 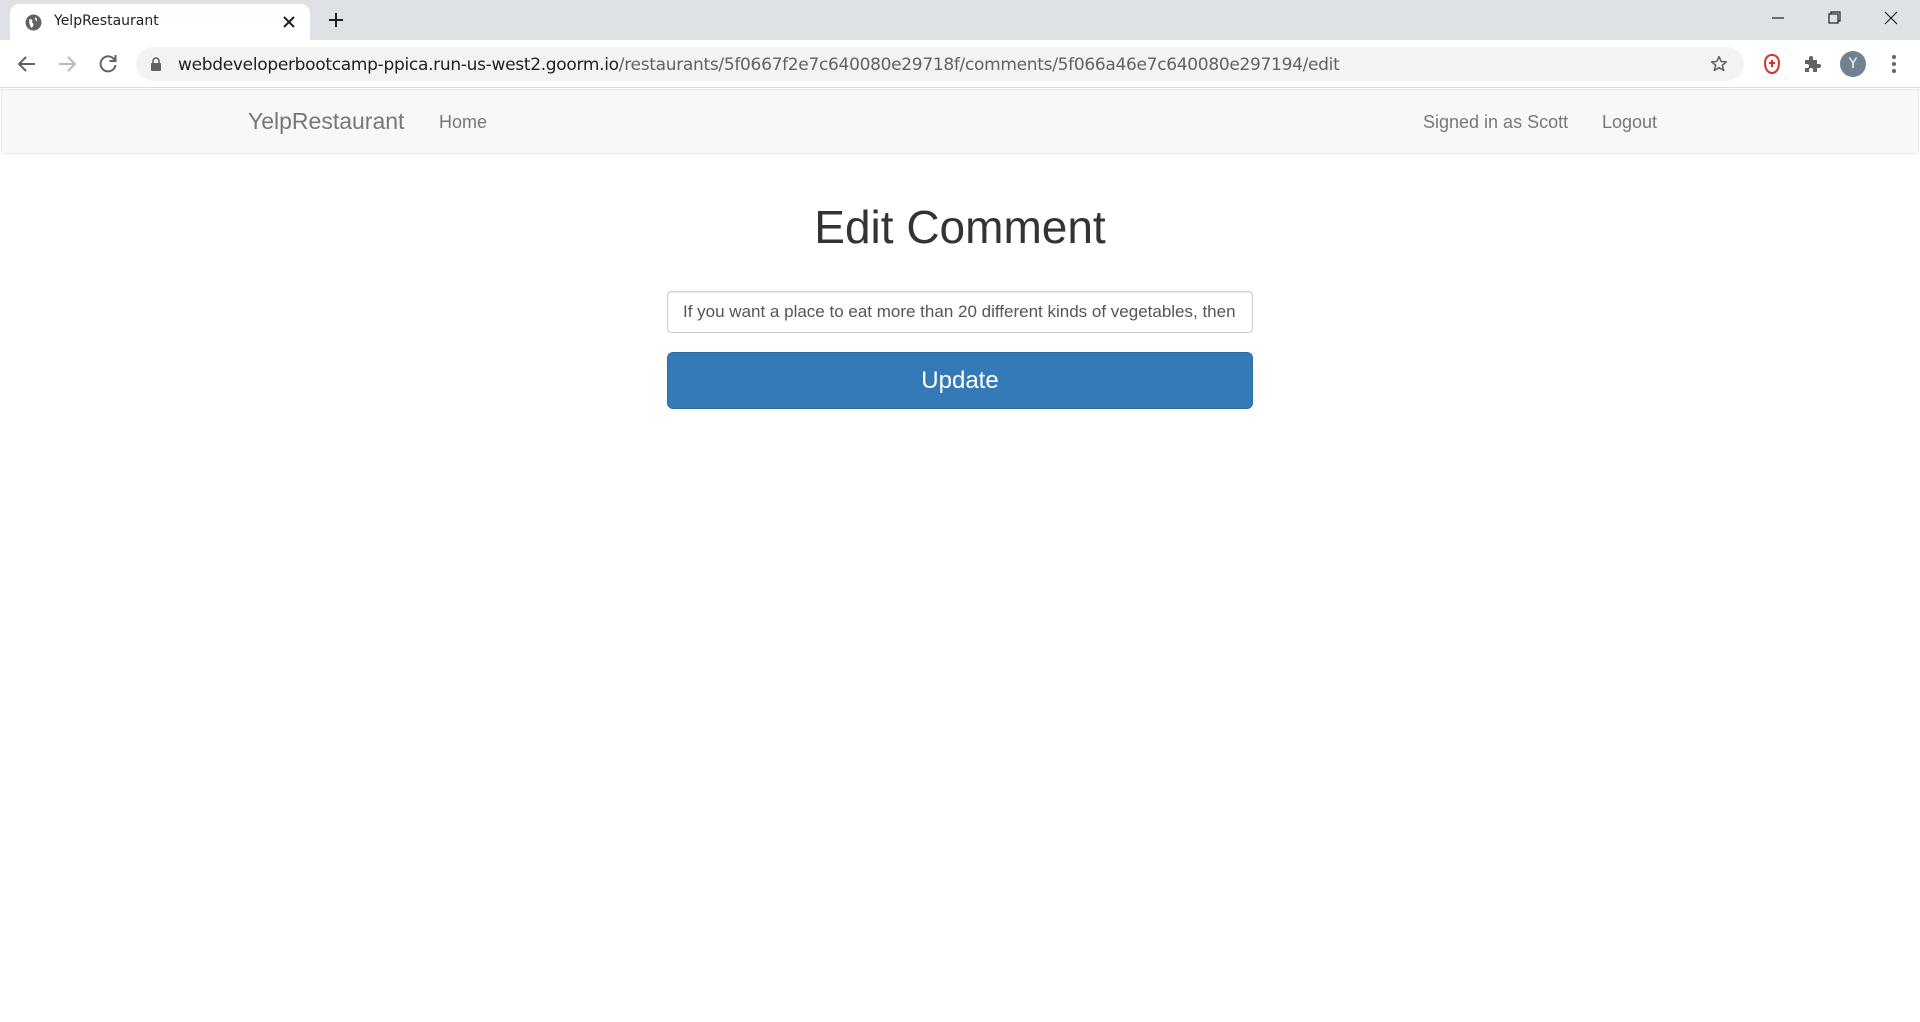 I want to click on update-button: Update, so click(x=960, y=380).